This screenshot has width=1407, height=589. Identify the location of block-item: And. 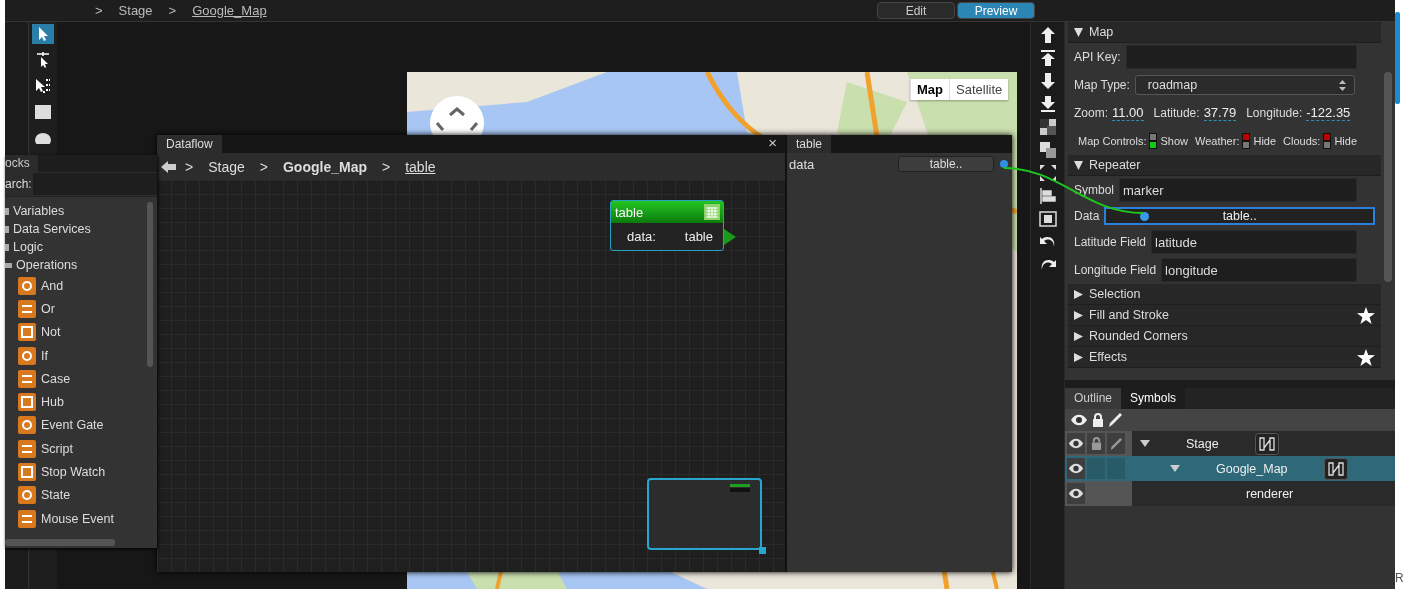
(52, 285).